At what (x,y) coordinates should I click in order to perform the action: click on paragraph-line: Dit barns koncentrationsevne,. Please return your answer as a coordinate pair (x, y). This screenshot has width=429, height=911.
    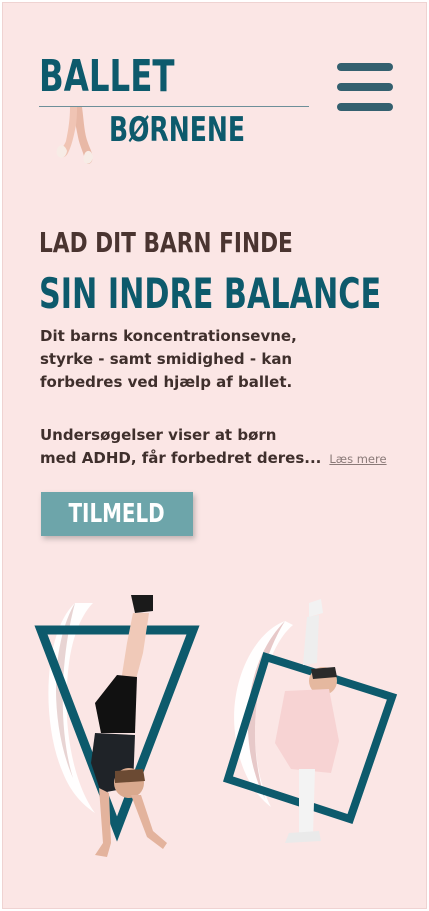
    Looking at the image, I should click on (168, 336).